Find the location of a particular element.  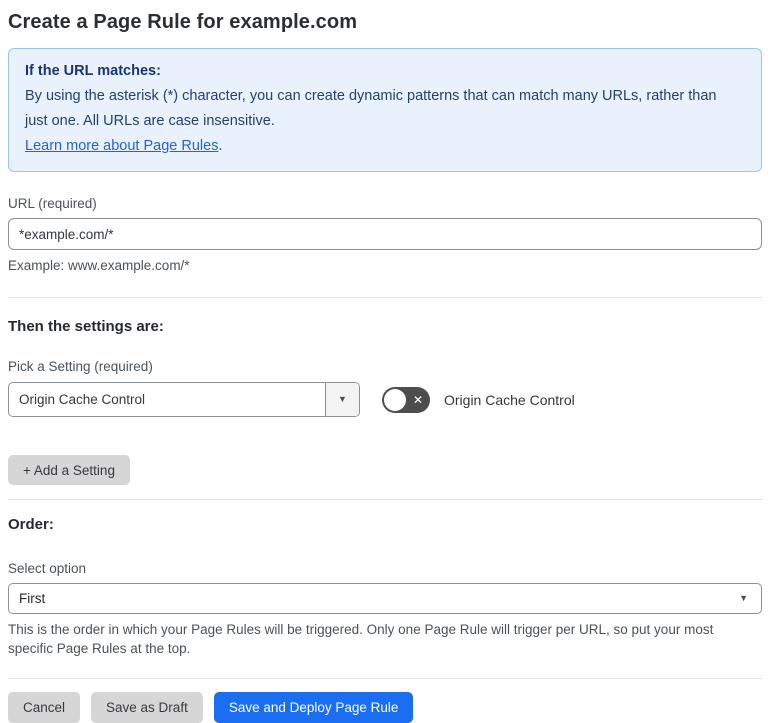

info-box-heading: If the URL matches: is located at coordinates (93, 71).